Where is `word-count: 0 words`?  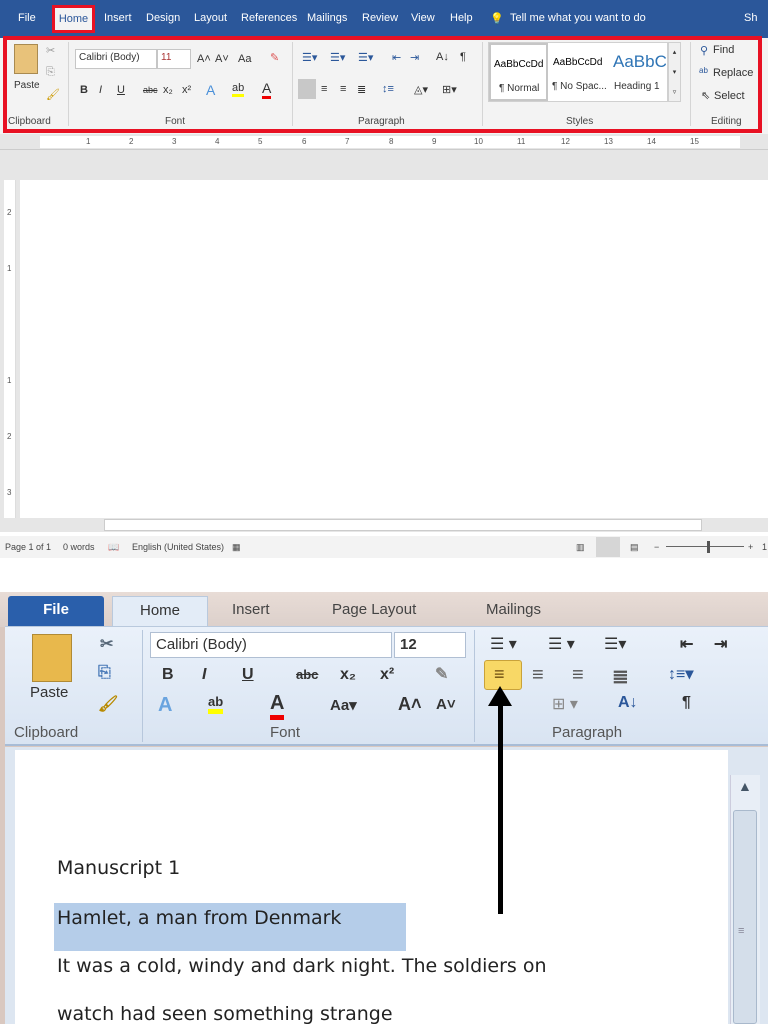 word-count: 0 words is located at coordinates (79, 547).